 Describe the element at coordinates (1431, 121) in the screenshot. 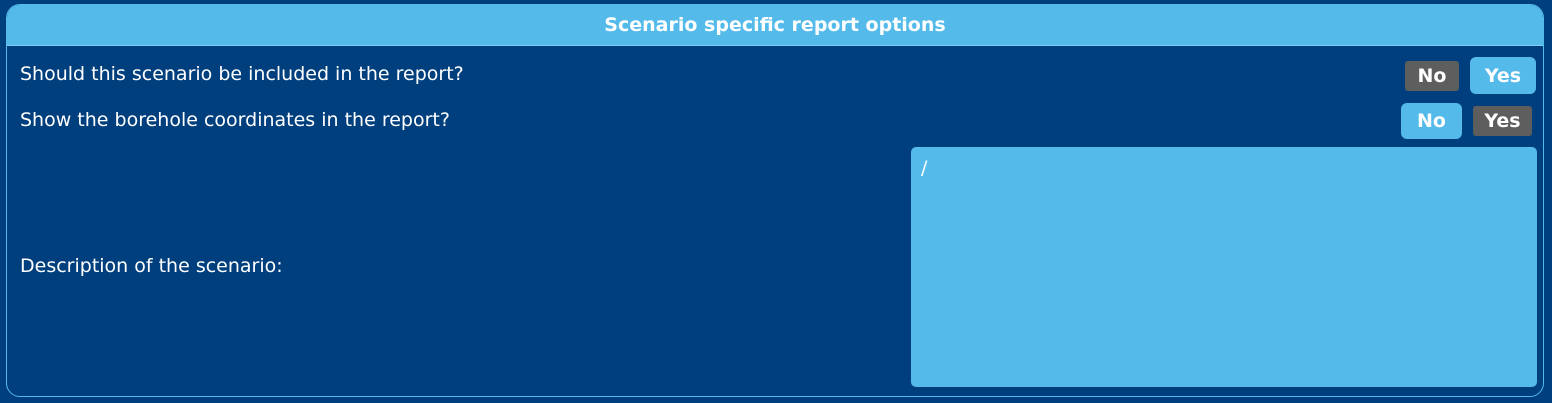

I see `show-coordinates-no-button: No` at that location.